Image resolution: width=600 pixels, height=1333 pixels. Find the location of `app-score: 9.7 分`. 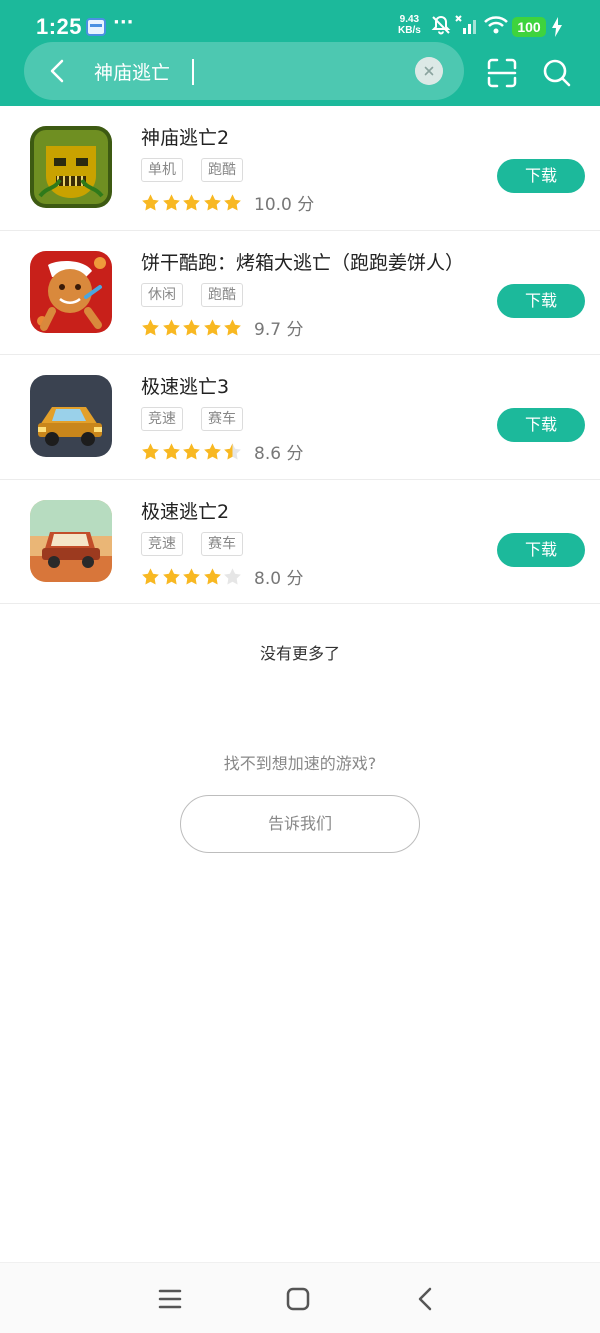

app-score: 9.7 分 is located at coordinates (279, 329).